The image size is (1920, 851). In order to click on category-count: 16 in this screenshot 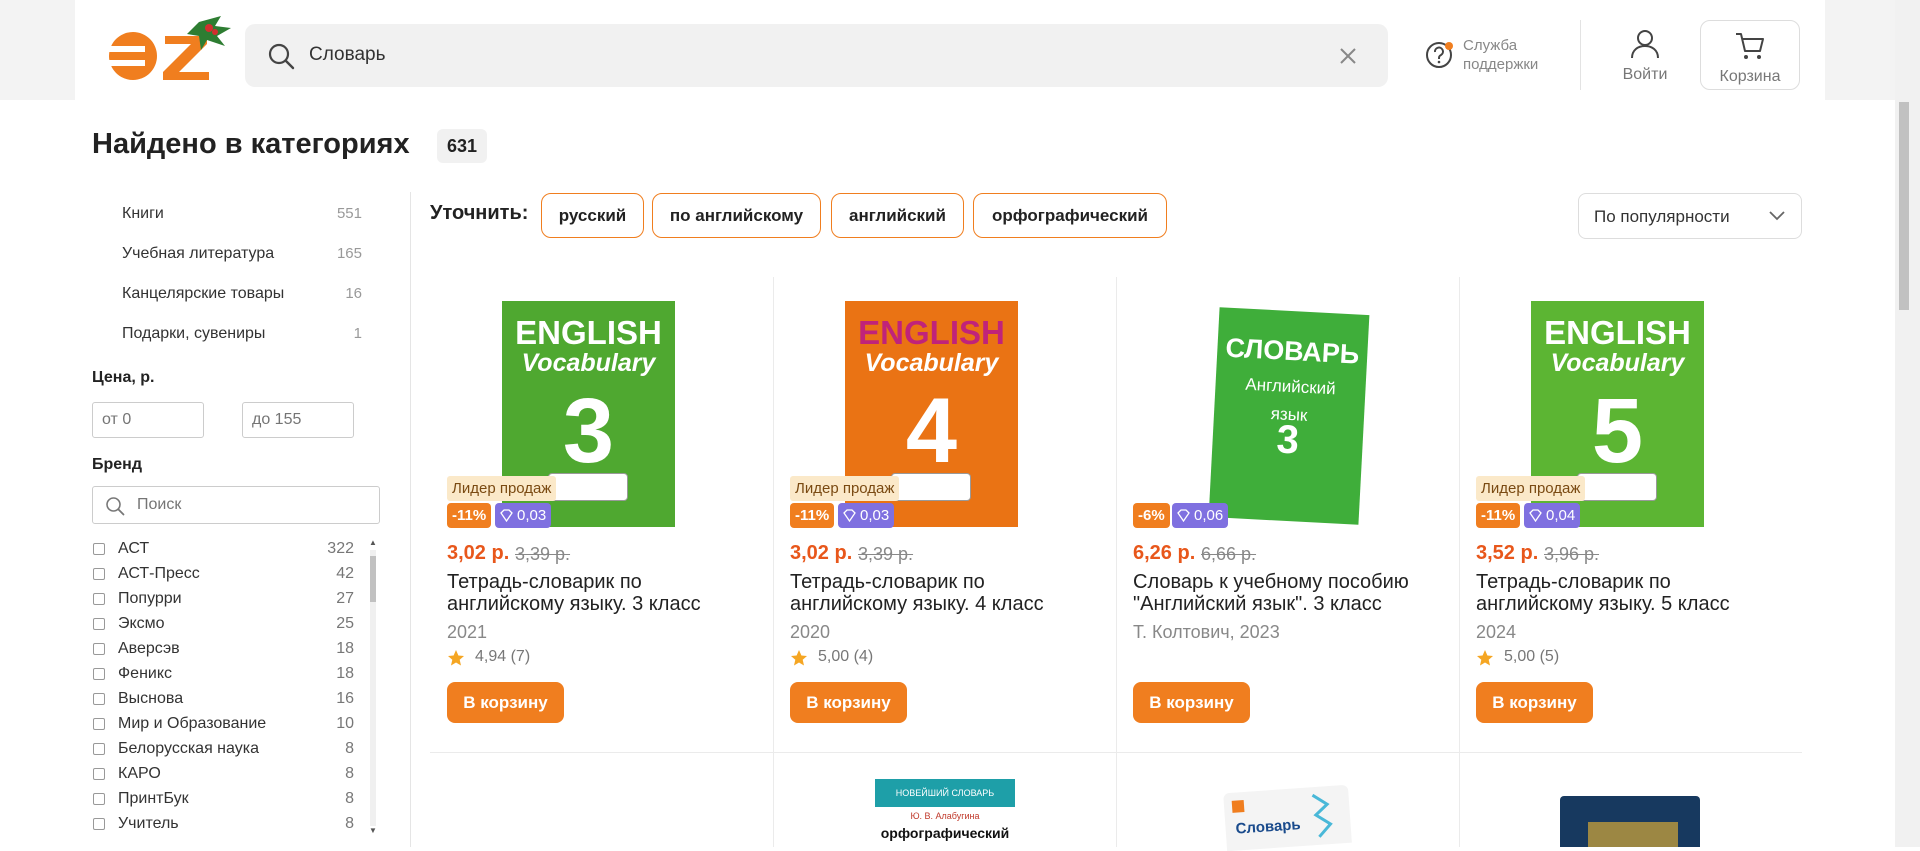, I will do `click(353, 293)`.